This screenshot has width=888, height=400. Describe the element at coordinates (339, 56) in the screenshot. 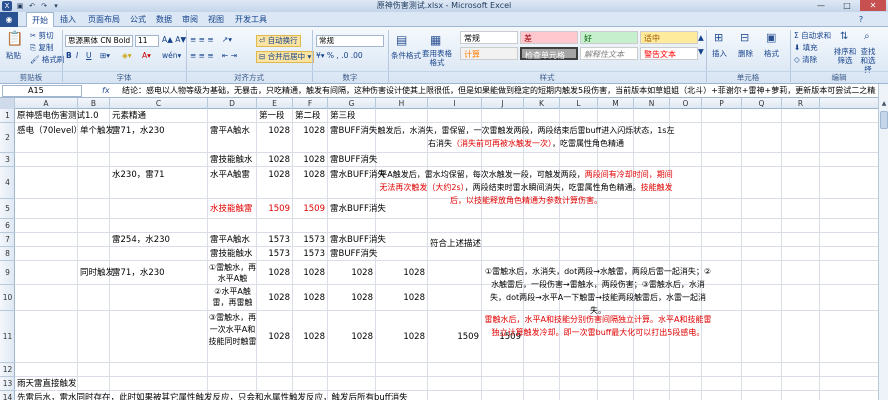

I see `currency-icon: ¥▾ % , .0 .00` at that location.